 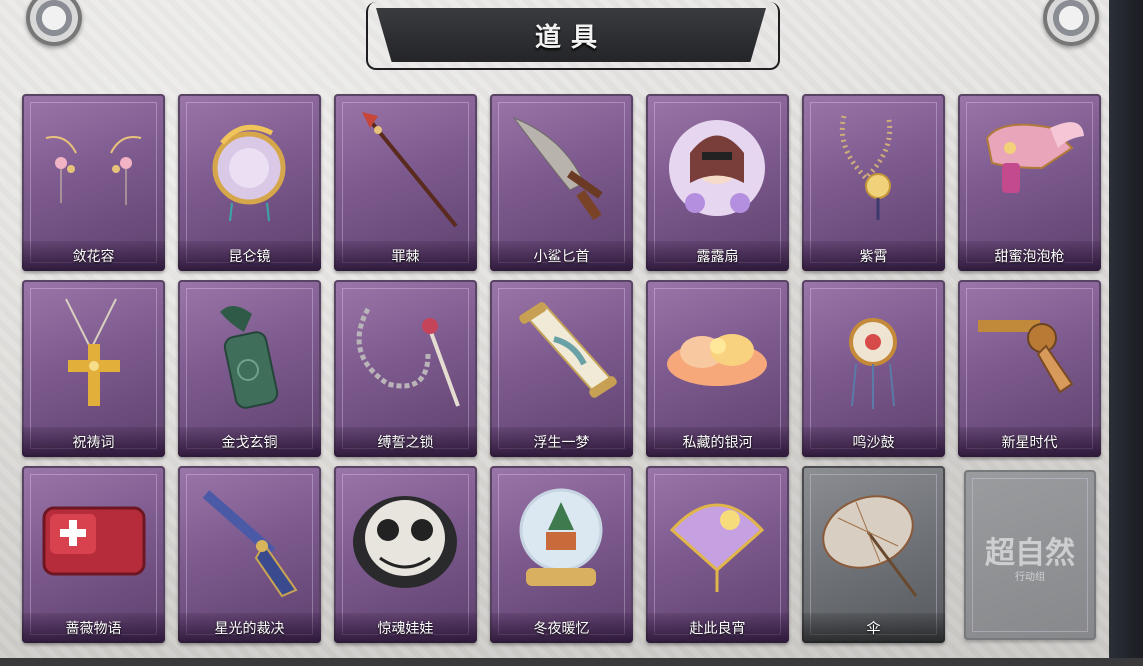 I want to click on item-card: 冬夜暖忆, so click(x=561, y=554).